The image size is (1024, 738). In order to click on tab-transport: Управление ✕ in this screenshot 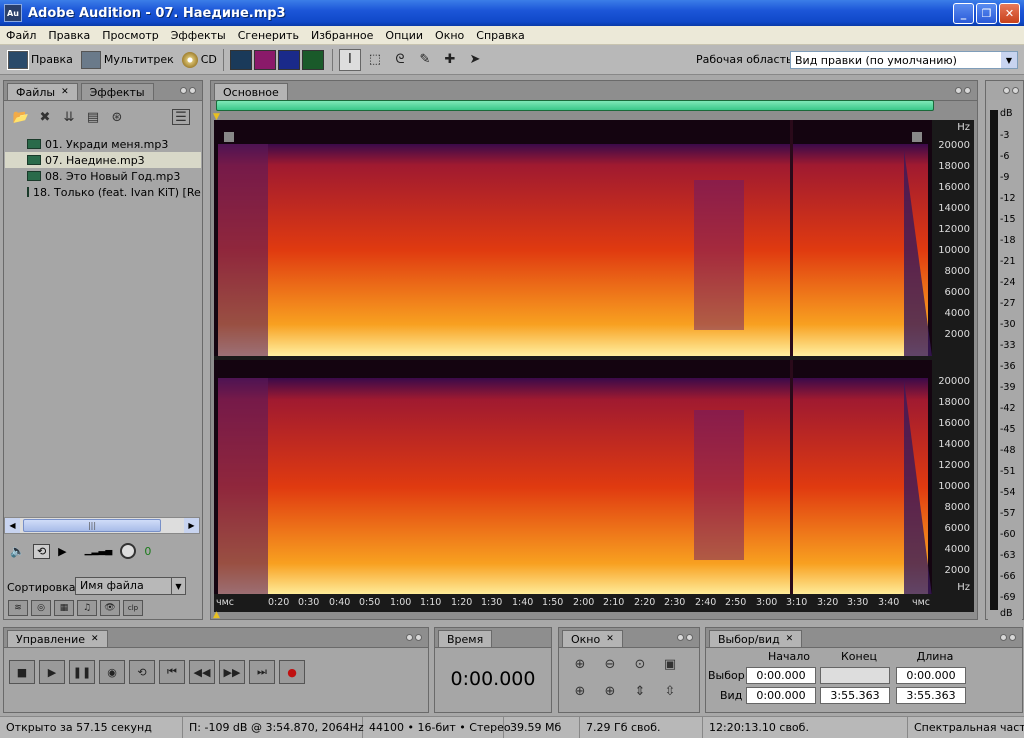, I will do `click(57, 638)`.